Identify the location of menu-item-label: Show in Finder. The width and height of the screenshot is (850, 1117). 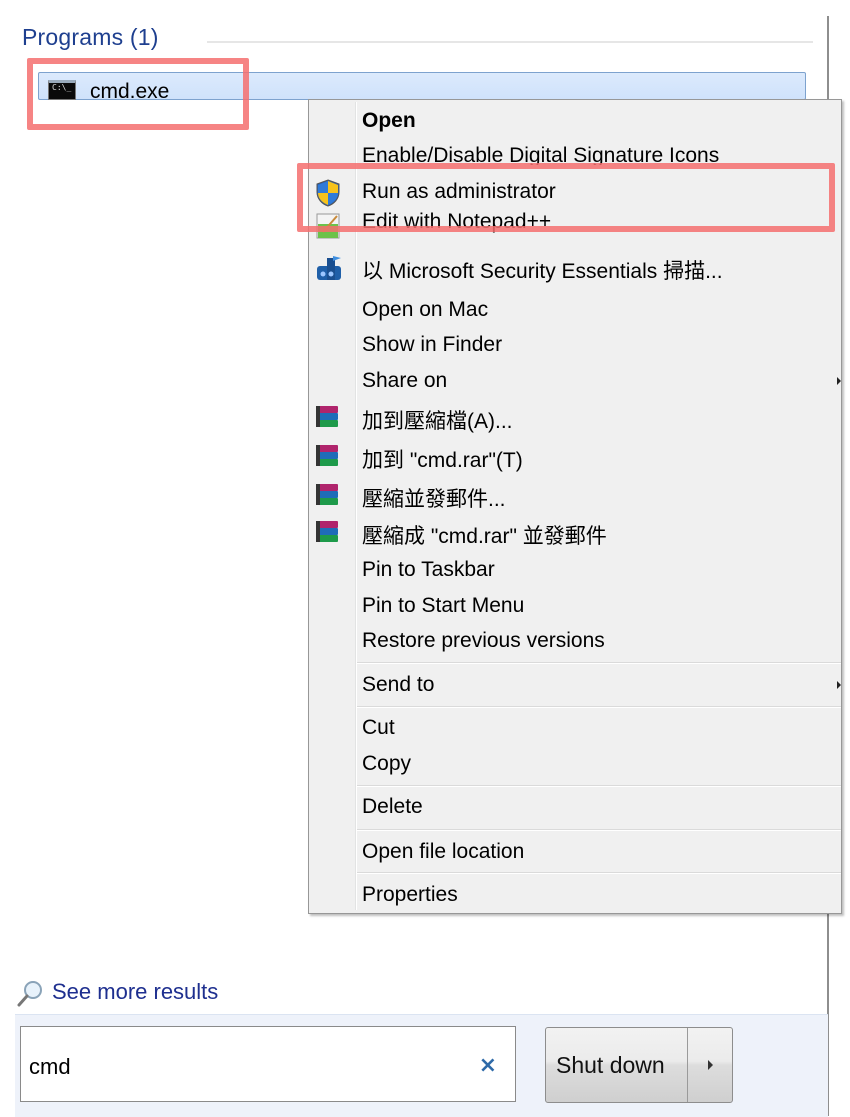
(432, 344).